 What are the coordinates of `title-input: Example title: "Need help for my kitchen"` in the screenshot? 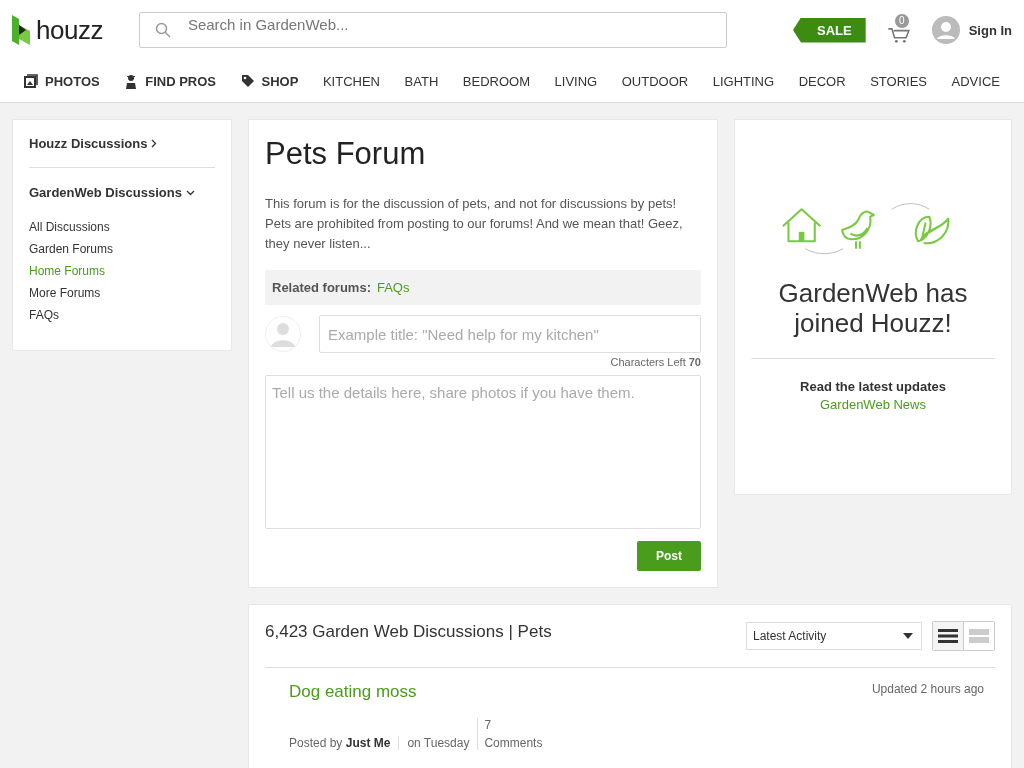 It's located at (510, 334).